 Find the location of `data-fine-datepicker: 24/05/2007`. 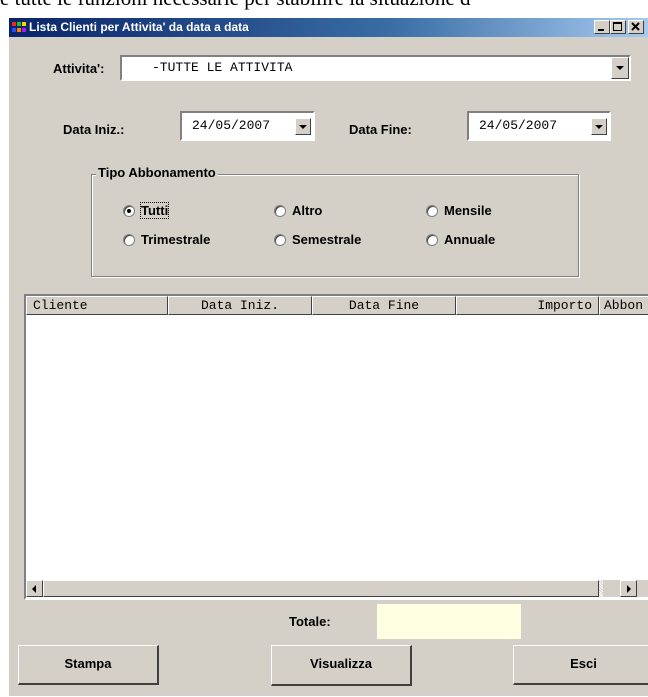

data-fine-datepicker: 24/05/2007 is located at coordinates (539, 126).